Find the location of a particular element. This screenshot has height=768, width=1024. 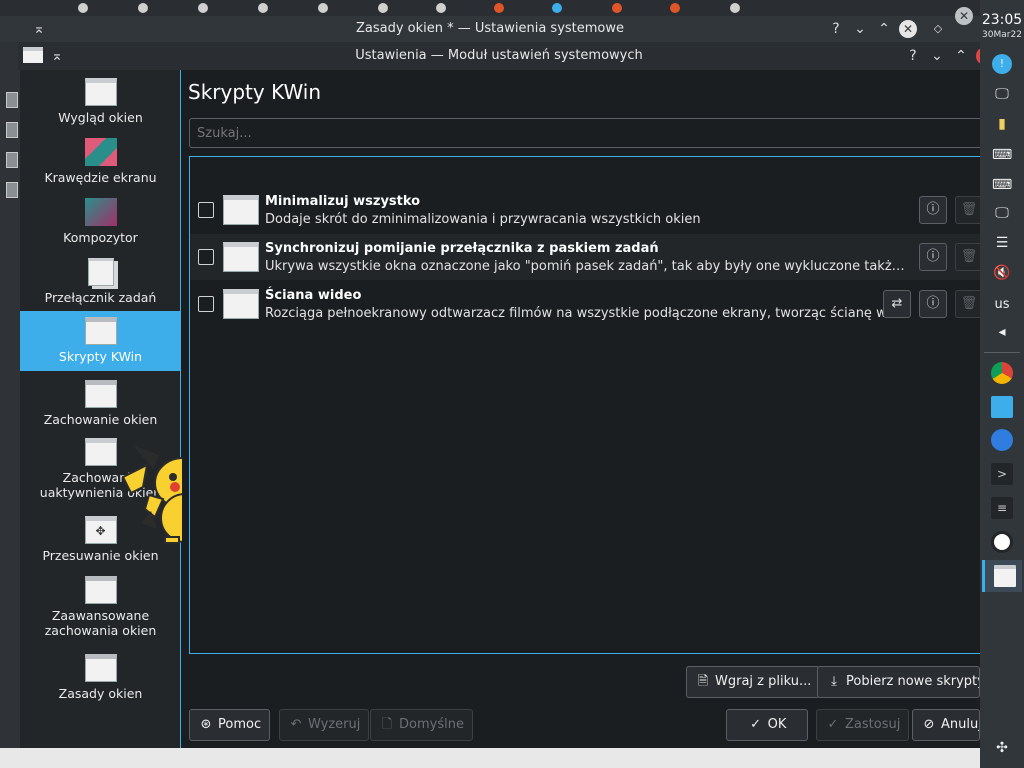

sidebar-item-compositor: Kompozytor is located at coordinates (100, 226).